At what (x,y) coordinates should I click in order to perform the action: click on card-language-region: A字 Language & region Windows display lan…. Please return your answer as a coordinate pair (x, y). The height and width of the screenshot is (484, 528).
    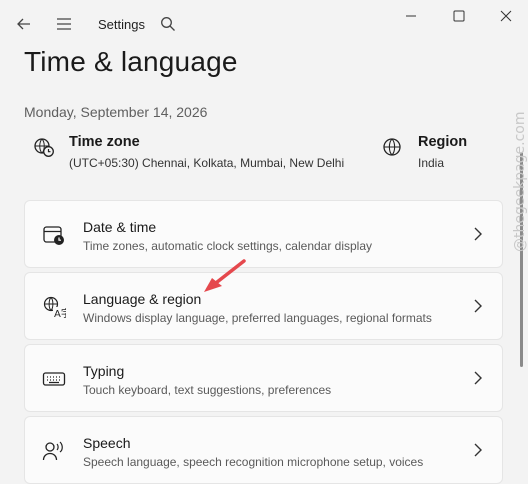
    Looking at the image, I should click on (263, 306).